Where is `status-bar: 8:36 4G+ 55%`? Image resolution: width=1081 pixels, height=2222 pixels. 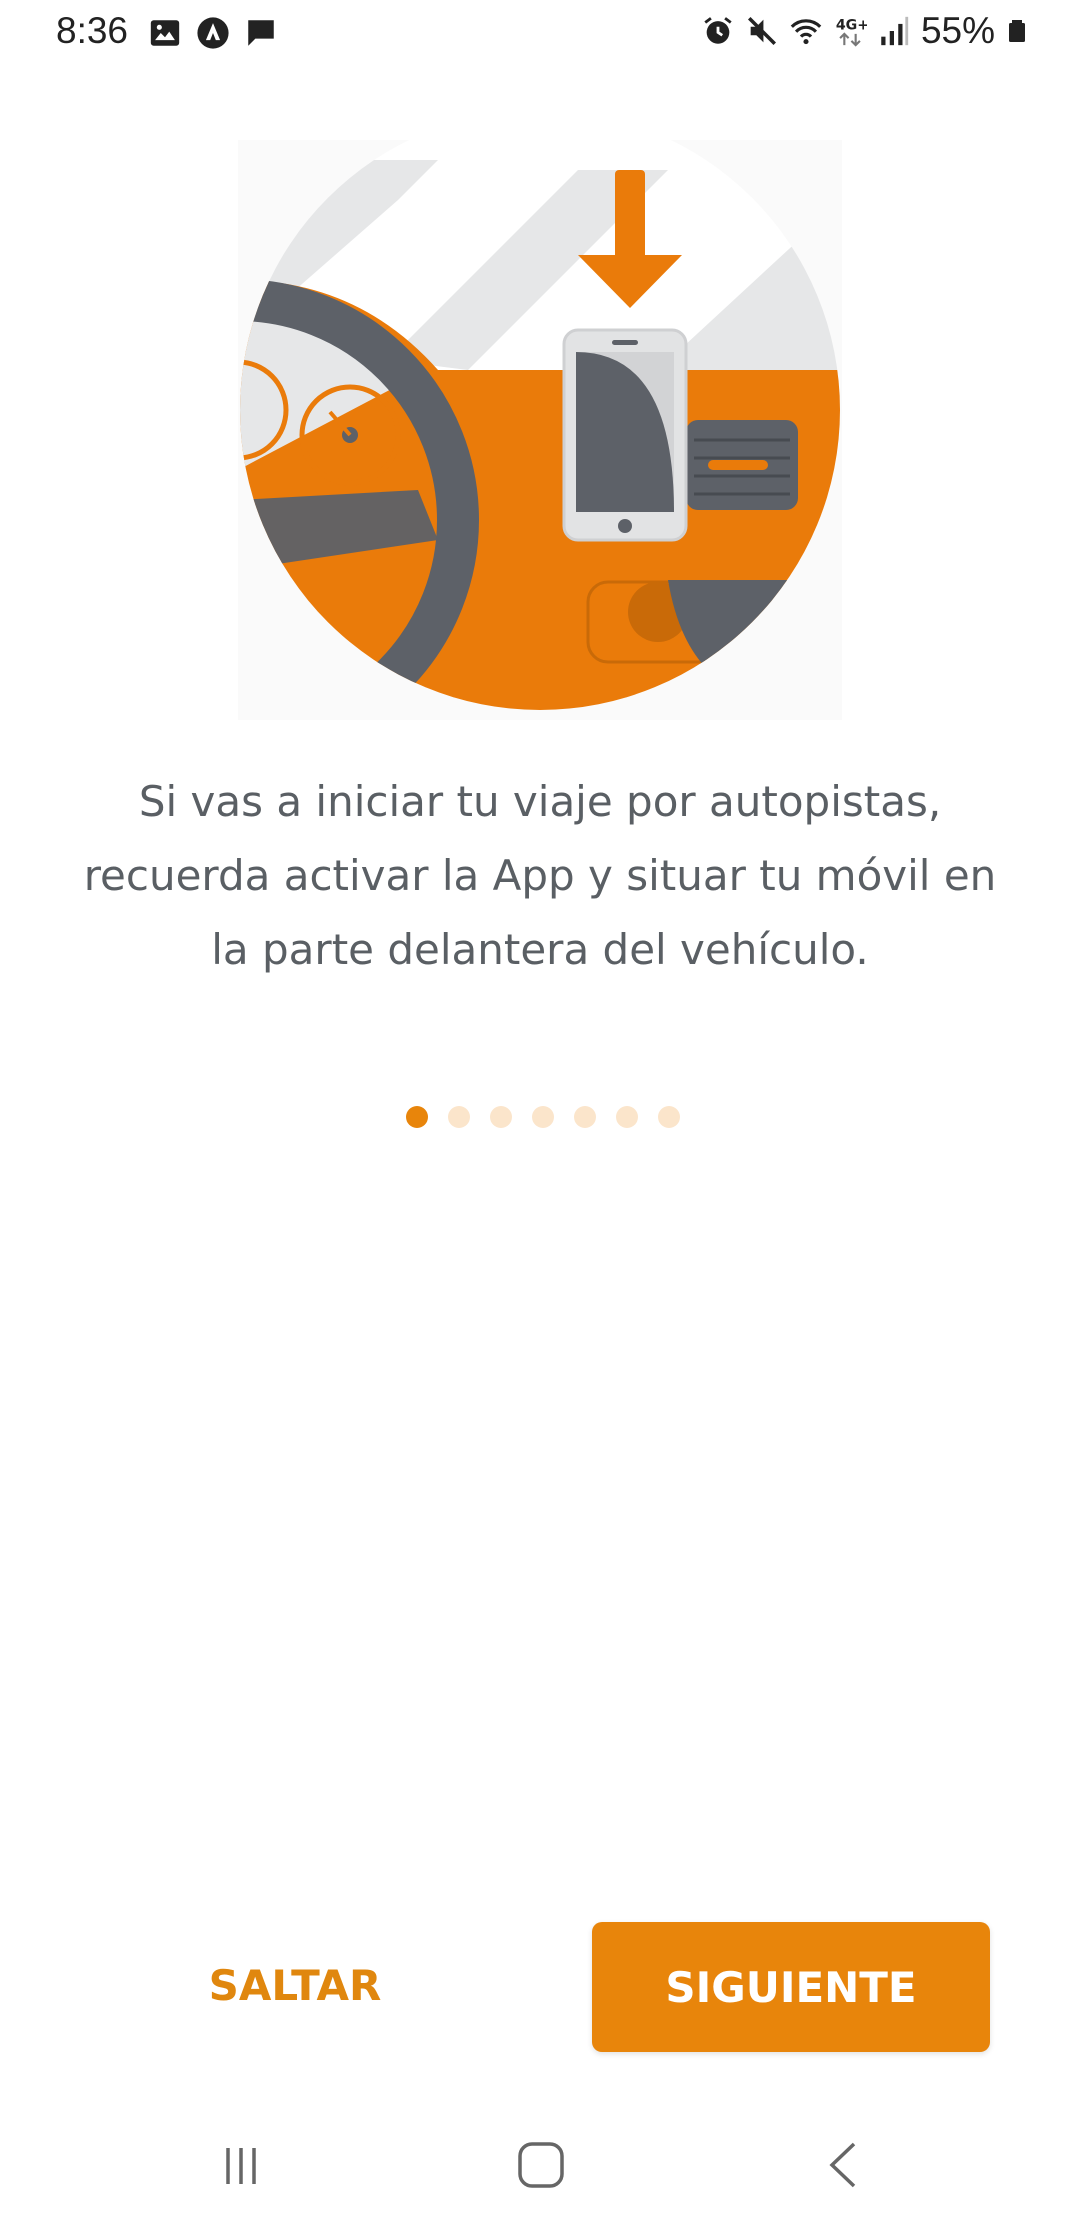
status-bar: 8:36 4G+ 55% is located at coordinates (540, 35).